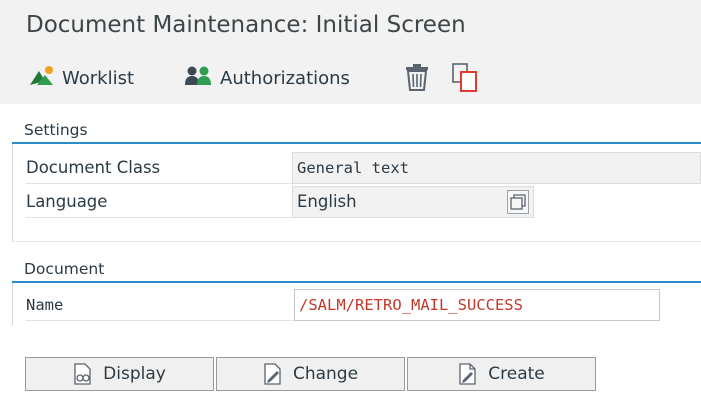 The width and height of the screenshot is (701, 403). Describe the element at coordinates (496, 168) in the screenshot. I see `document-class-field: General text` at that location.